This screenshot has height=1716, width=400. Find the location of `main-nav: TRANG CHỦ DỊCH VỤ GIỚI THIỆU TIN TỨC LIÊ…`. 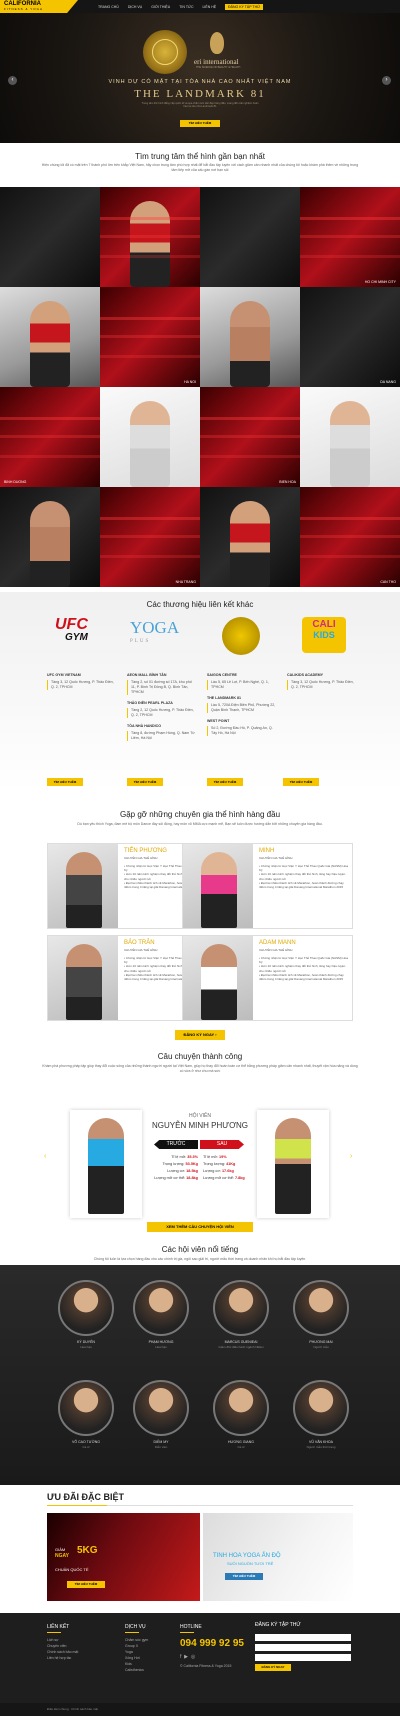

main-nav: TRANG CHỦ DỊCH VỤ GIỚI THIỆU TIN TỨC LIÊ… is located at coordinates (181, 6).